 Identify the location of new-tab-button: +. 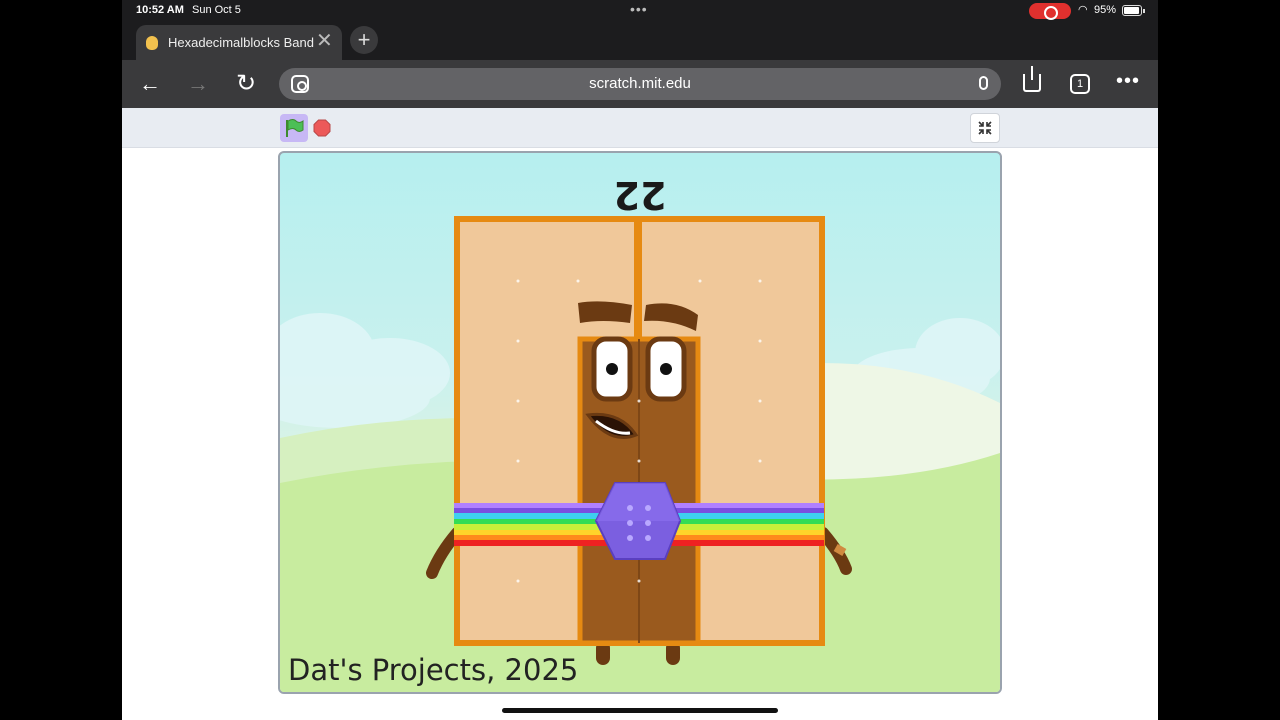
(364, 40).